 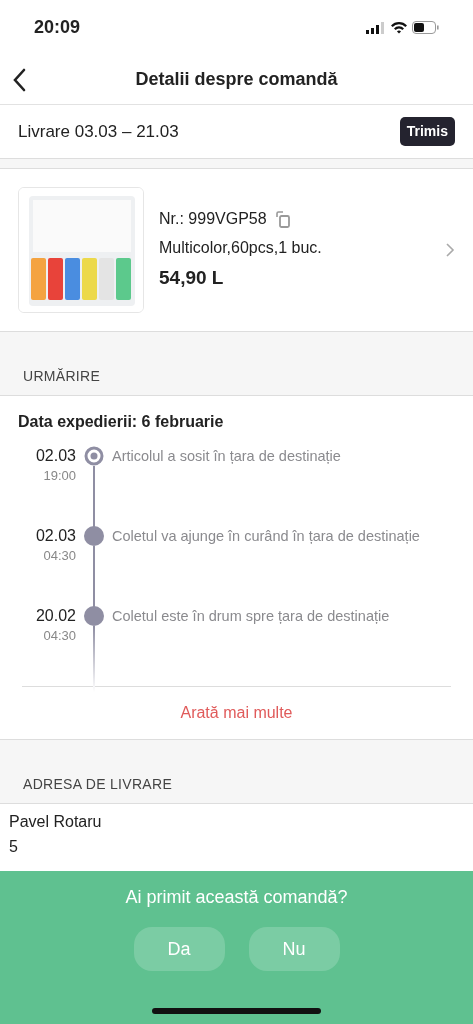 I want to click on answer-button: Da, so click(x=179, y=949).